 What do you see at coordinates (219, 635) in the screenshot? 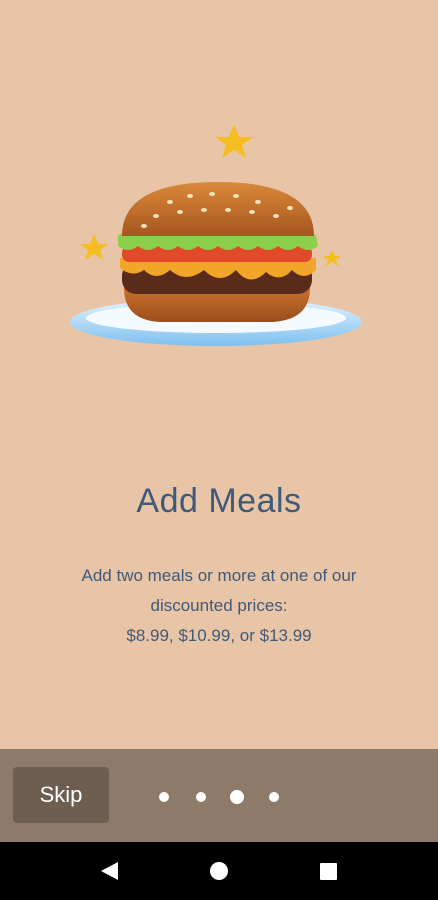
I see `description-line: $8.99, $10.99, or $13.99` at bounding box center [219, 635].